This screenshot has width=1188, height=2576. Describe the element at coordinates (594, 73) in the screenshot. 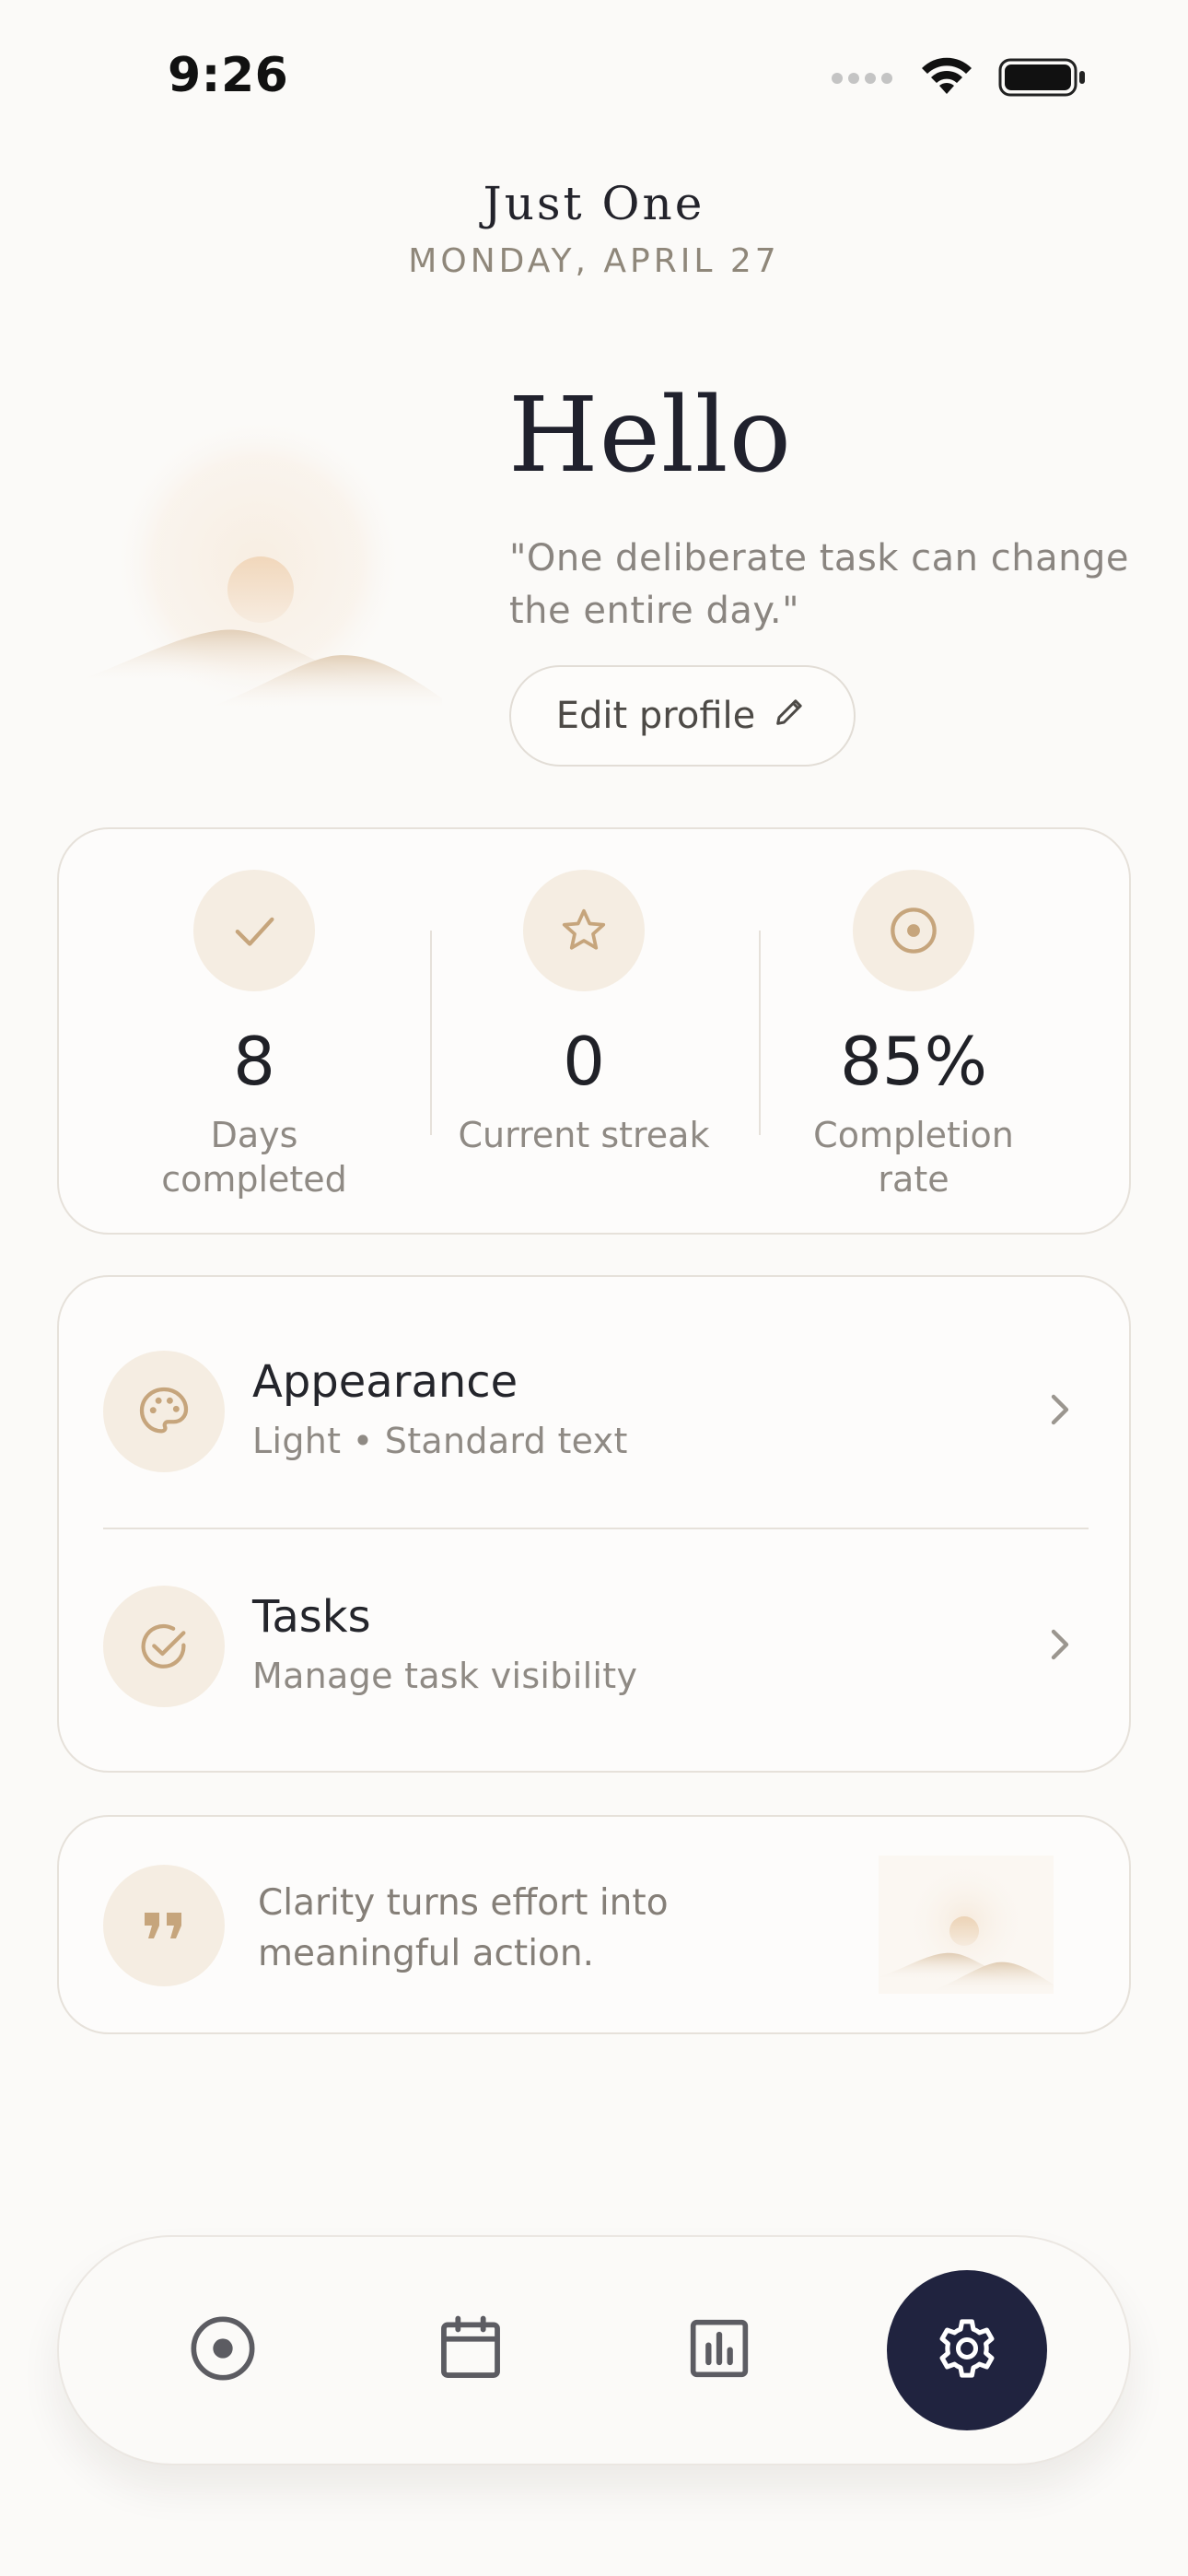

I see `status-bar: 9:26` at that location.